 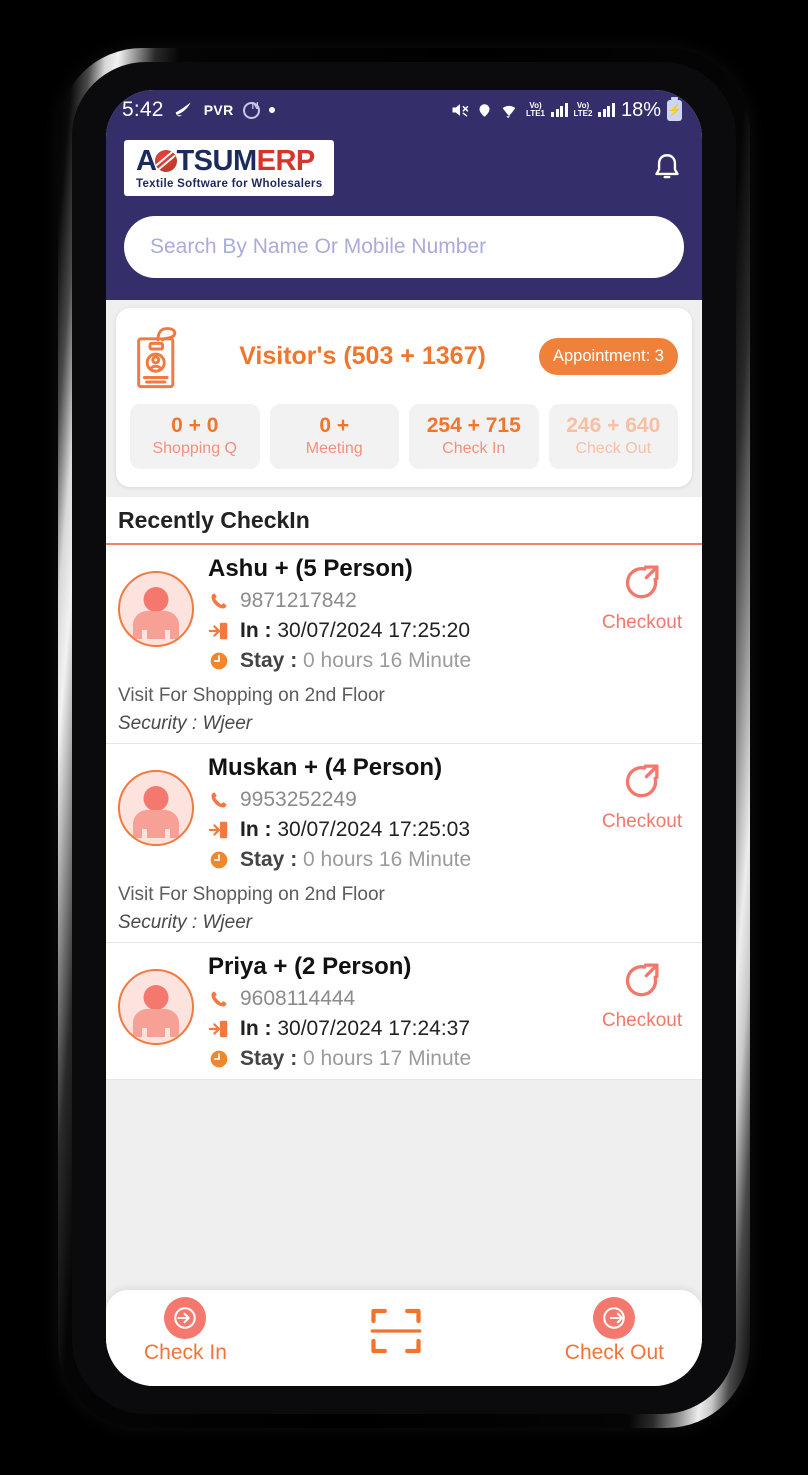 What do you see at coordinates (198, 110) in the screenshot?
I see `status-bar-left: 5:42 PVR` at bounding box center [198, 110].